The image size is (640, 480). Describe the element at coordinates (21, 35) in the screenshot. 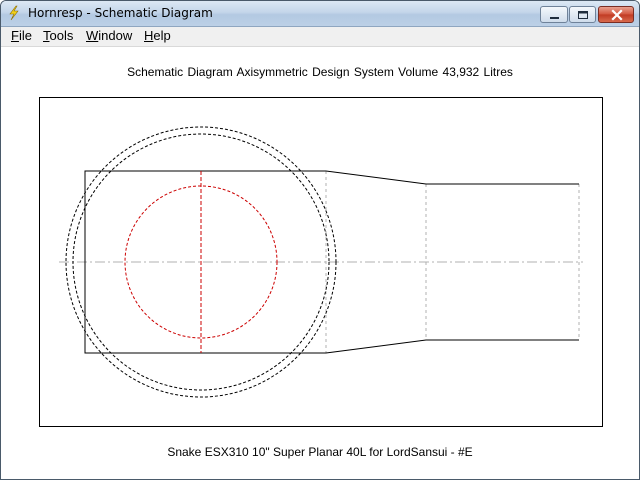

I see `menu-file: File` at that location.